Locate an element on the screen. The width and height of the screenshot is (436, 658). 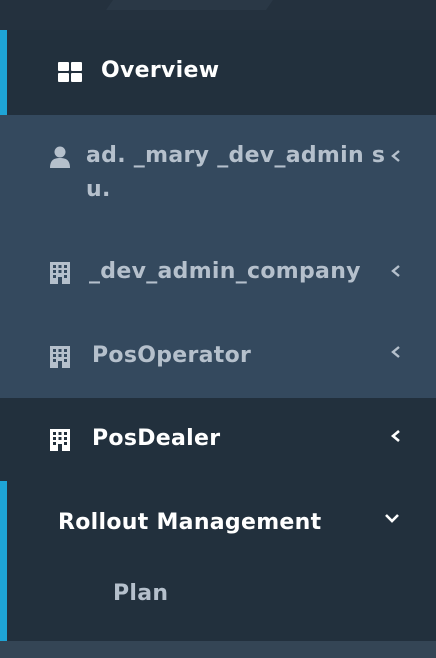
top-strip-shade is located at coordinates (200, 5).